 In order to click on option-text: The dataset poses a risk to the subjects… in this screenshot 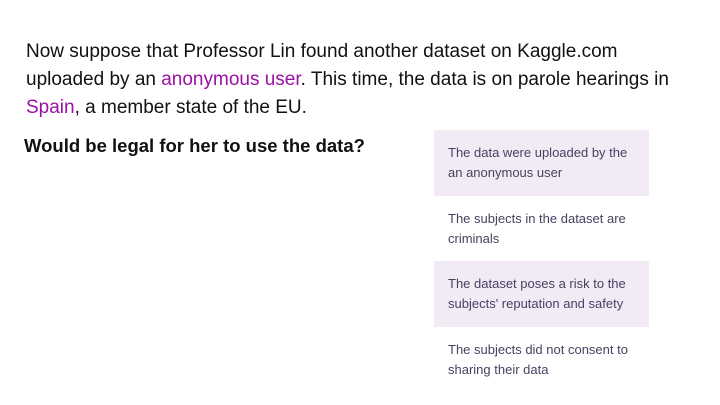, I will do `click(537, 293)`.